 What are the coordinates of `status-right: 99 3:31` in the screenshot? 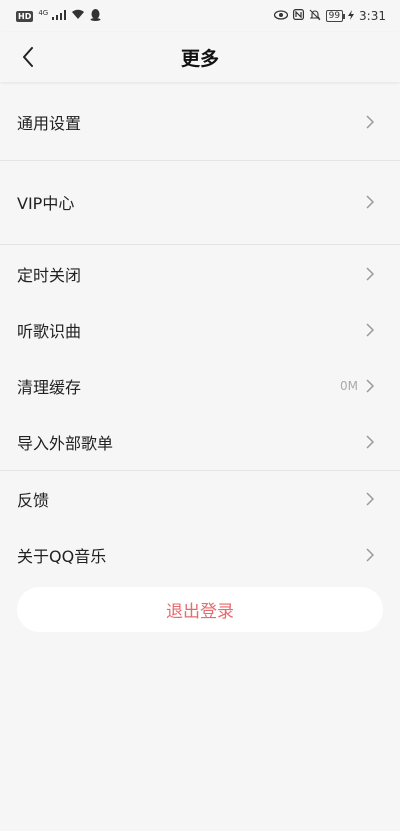 It's located at (329, 16).